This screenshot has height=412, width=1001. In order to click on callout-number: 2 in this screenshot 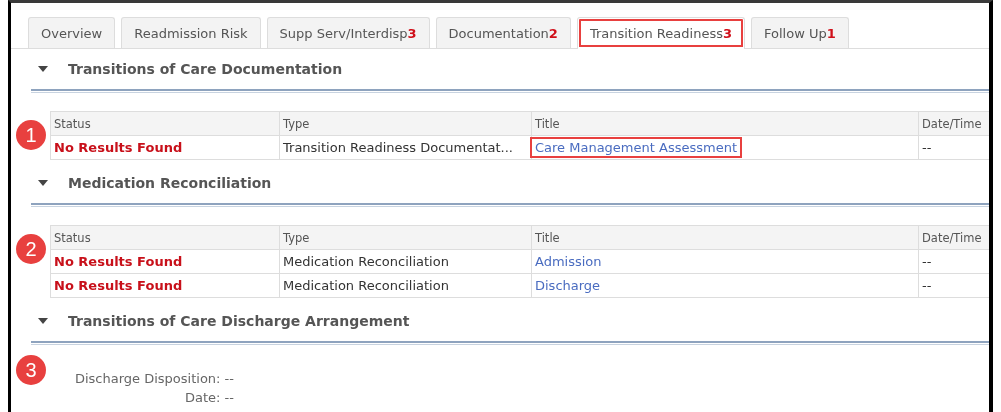, I will do `click(31, 249)`.